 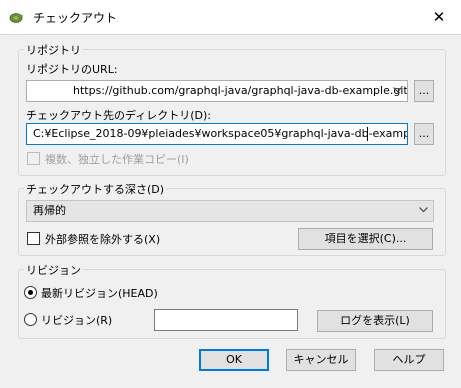 I want to click on head-revision-label: 最新リビジョン(HEAD), so click(x=99, y=293).